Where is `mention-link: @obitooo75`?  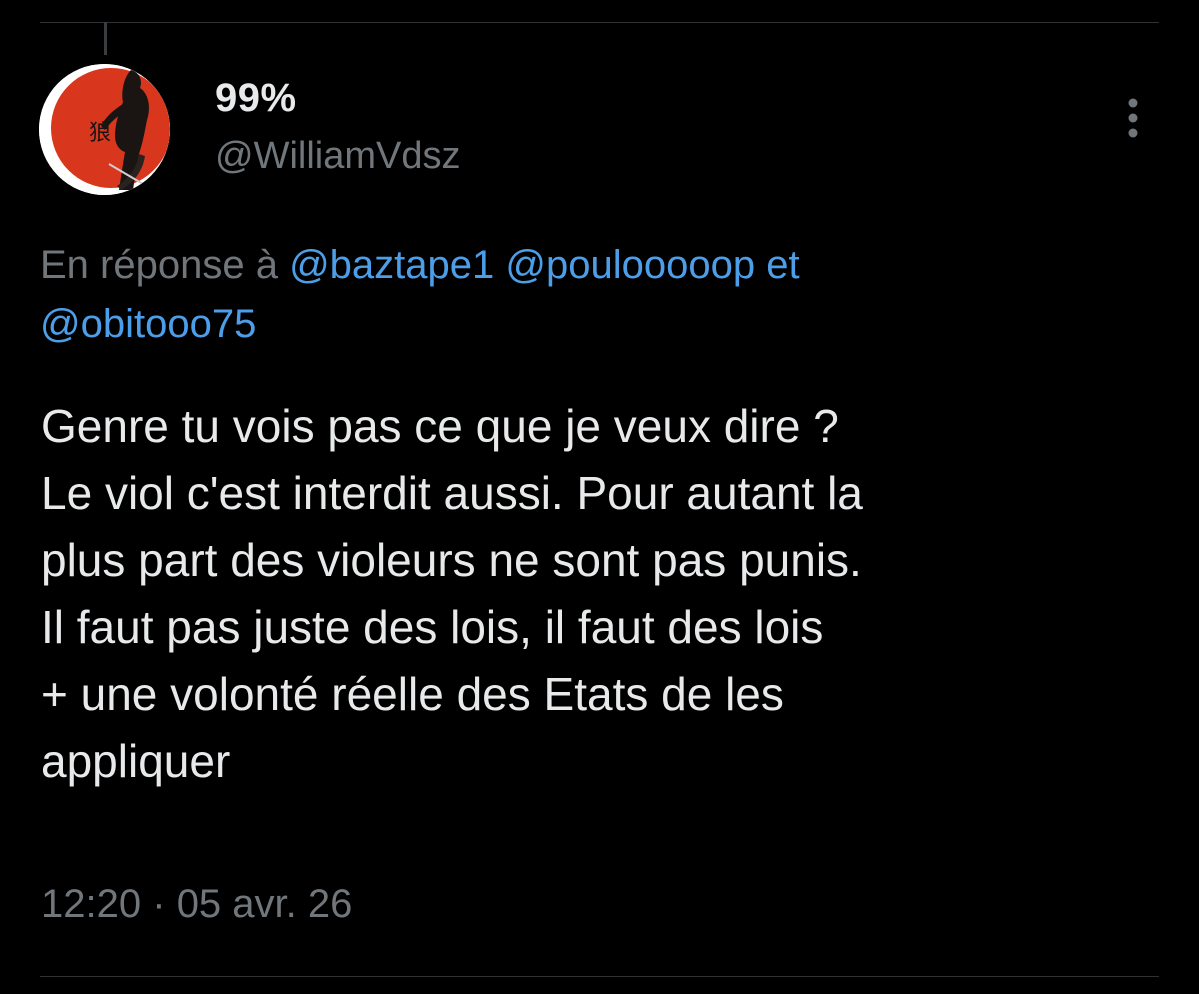 mention-link: @obitooo75 is located at coordinates (148, 324).